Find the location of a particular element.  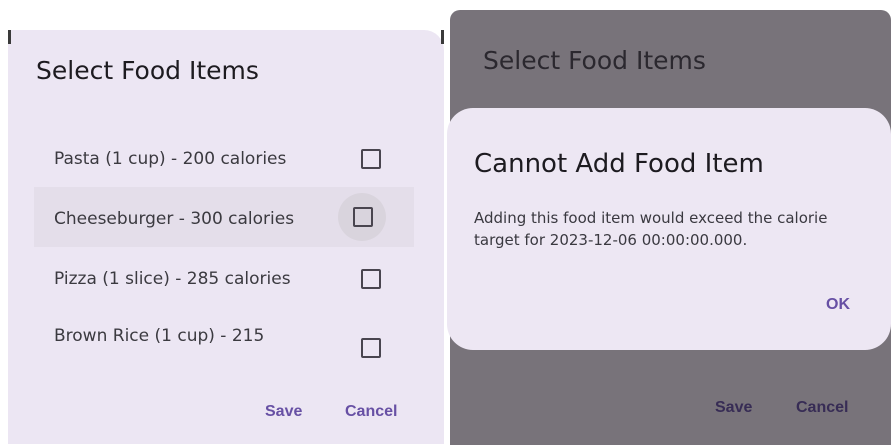

list-item: Pasta (1 cup) - 200 calories is located at coordinates (224, 159).